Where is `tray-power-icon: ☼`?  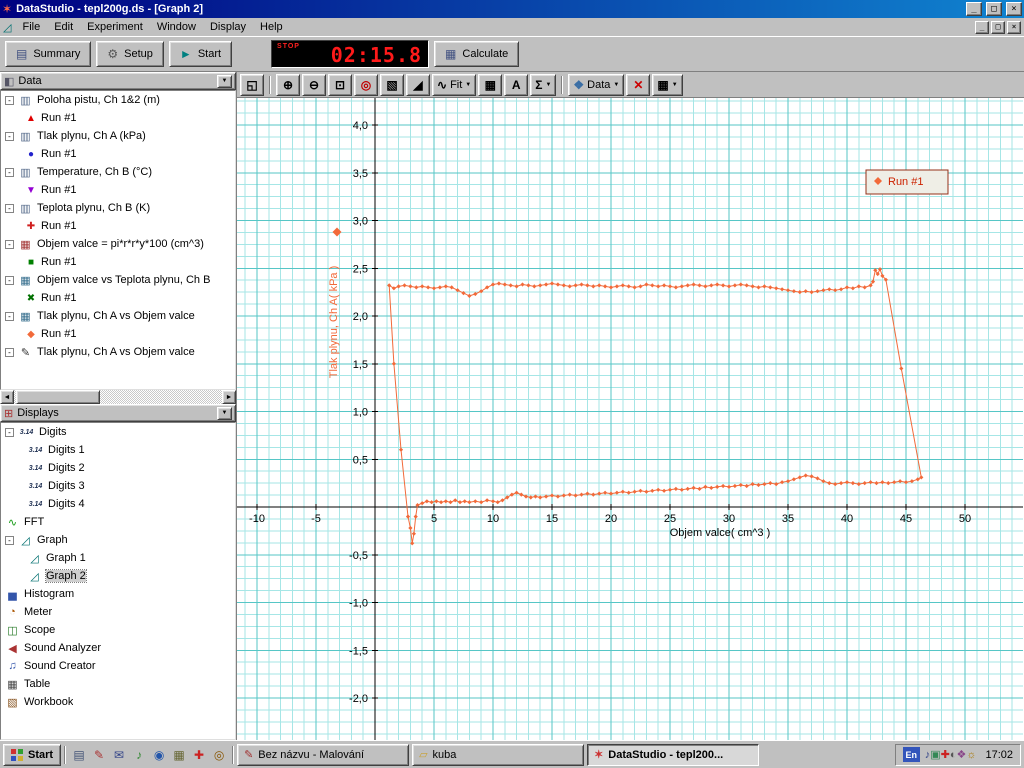 tray-power-icon: ☼ is located at coordinates (971, 755).